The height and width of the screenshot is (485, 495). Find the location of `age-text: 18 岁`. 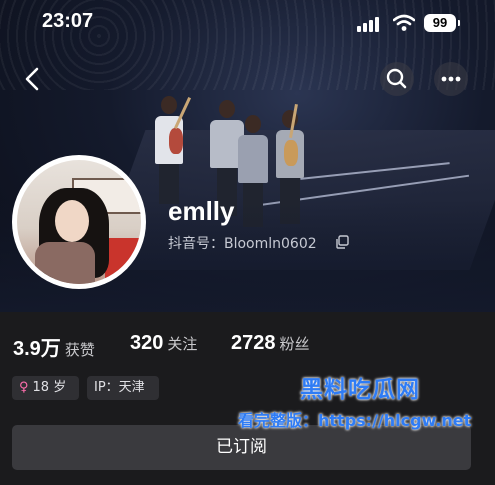

age-text: 18 岁 is located at coordinates (49, 387).